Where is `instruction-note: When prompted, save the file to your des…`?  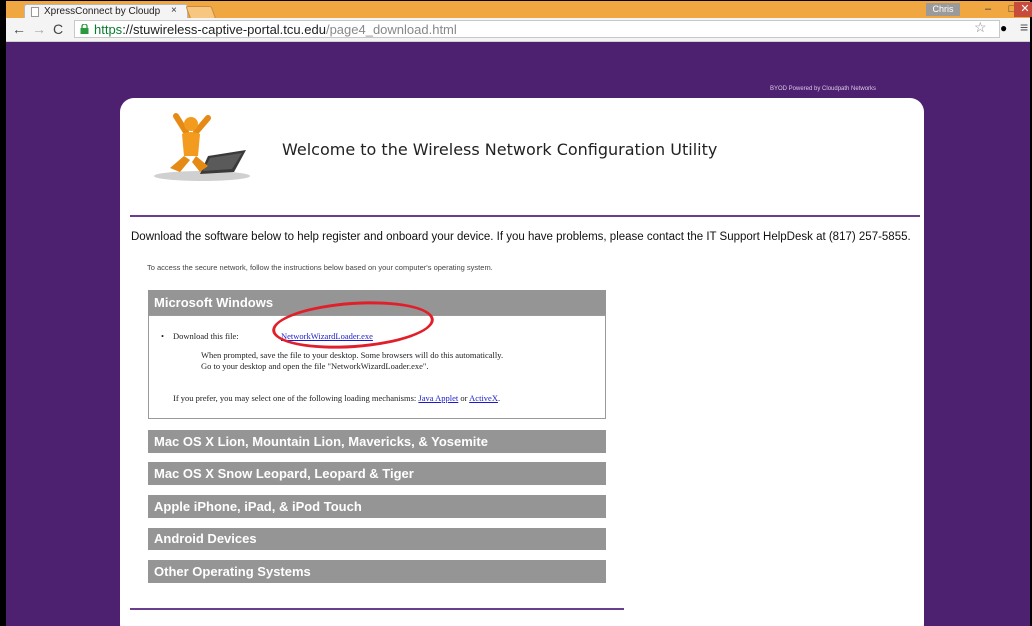 instruction-note: When prompted, save the file to your des… is located at coordinates (352, 355).